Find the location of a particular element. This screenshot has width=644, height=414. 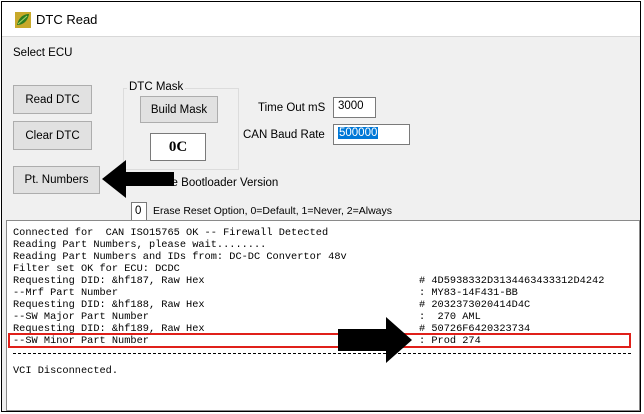

ecu-leaf-icon is located at coordinates (23, 20).